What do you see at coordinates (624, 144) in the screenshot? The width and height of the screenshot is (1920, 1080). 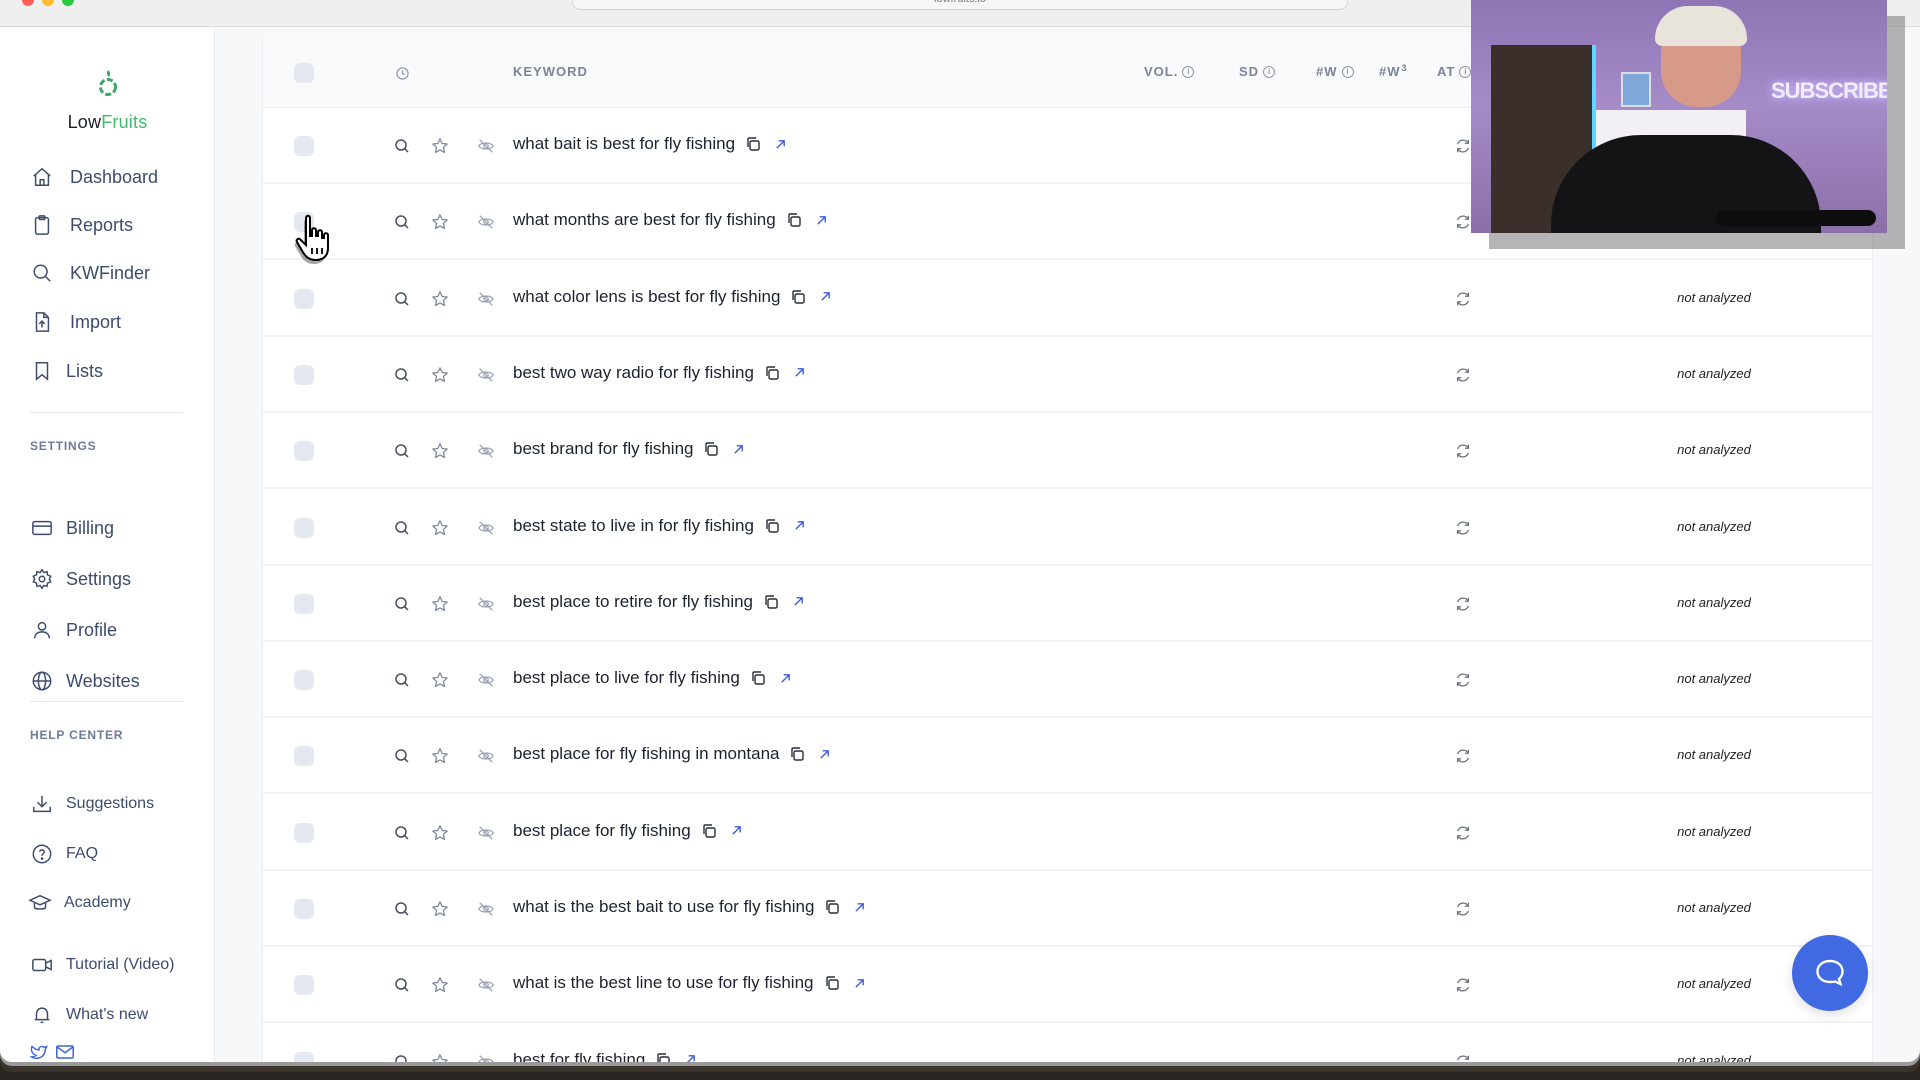 I see `keyword-text: what bait is best for fly fishing` at bounding box center [624, 144].